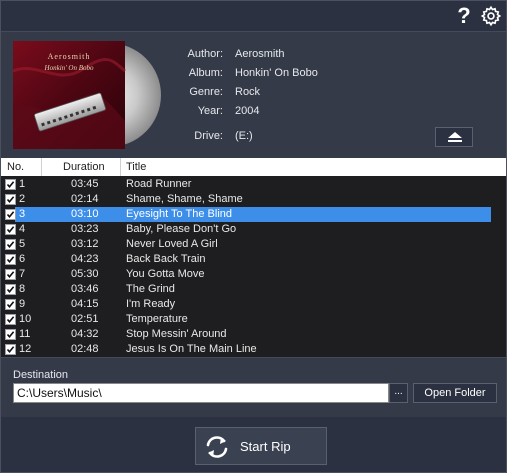 This screenshot has width=507, height=473. Describe the element at coordinates (85, 289) in the screenshot. I see `track-duration: 03:46` at that location.